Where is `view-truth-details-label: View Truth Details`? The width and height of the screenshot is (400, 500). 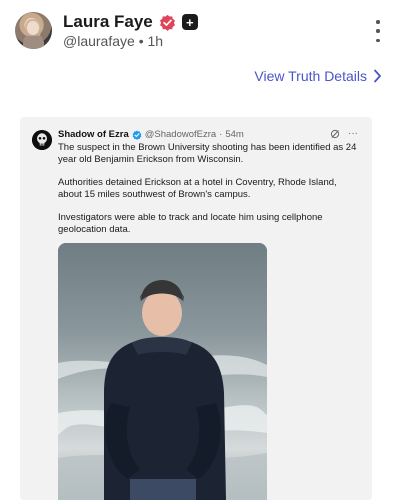
view-truth-details-label: View Truth Details is located at coordinates (310, 76).